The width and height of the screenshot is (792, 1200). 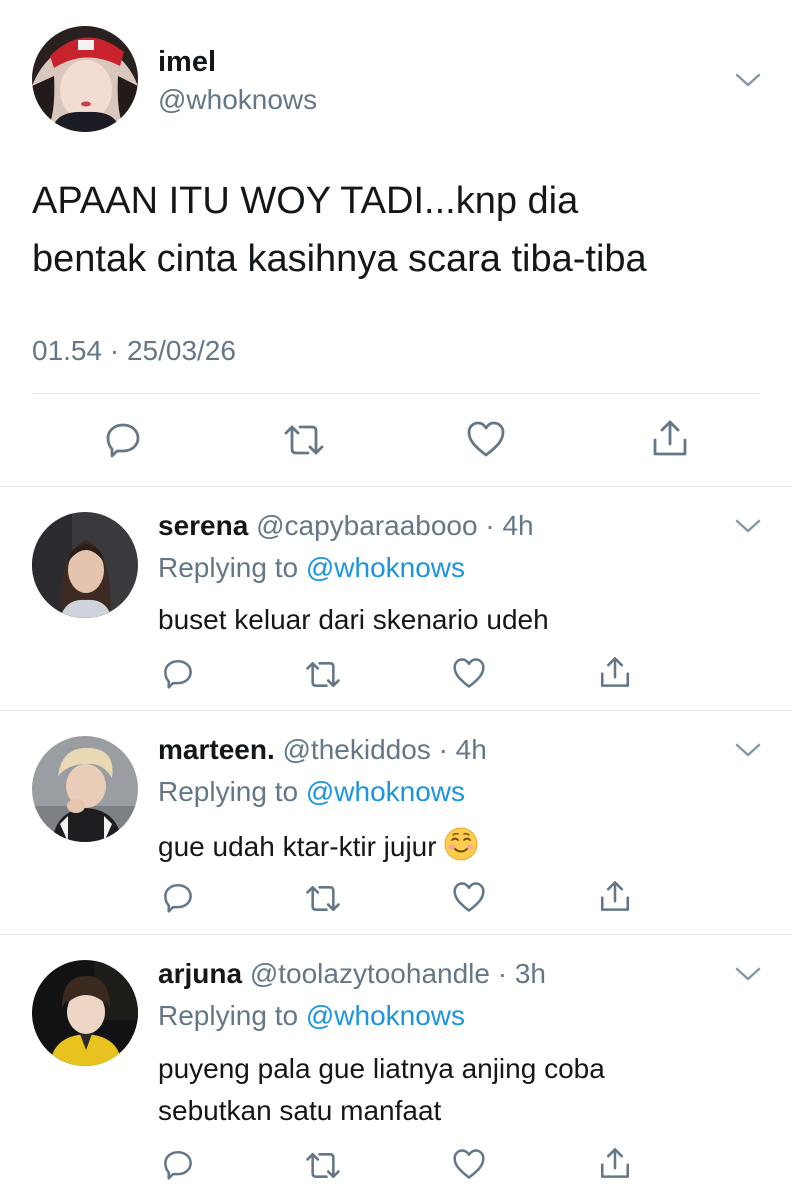 What do you see at coordinates (216, 749) in the screenshot?
I see `display-name: marteen.` at bounding box center [216, 749].